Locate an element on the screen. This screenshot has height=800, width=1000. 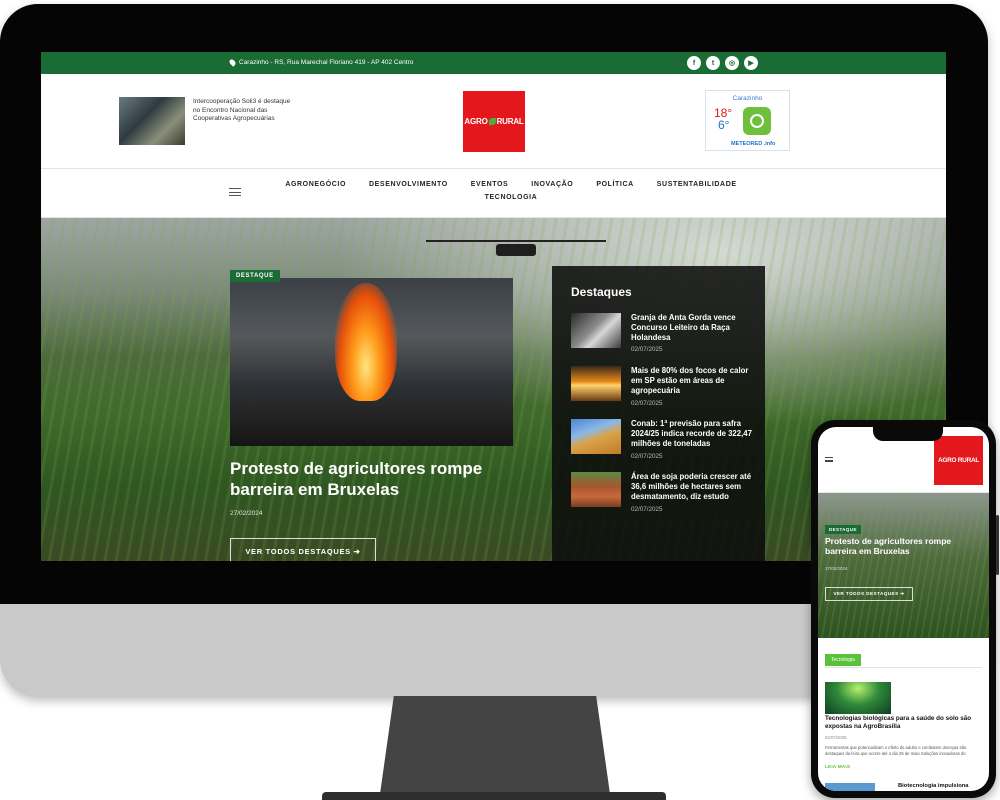
weather-widget: Carazinho 18° 6° METEORED .info is located at coordinates (747, 120).